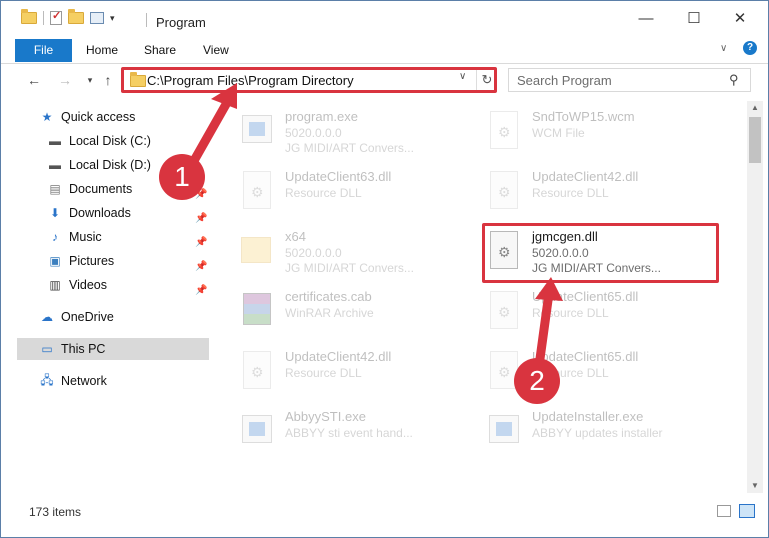 This screenshot has width=769, height=538. Describe the element at coordinates (47, 117) in the screenshot. I see `star-icon: ★` at that location.